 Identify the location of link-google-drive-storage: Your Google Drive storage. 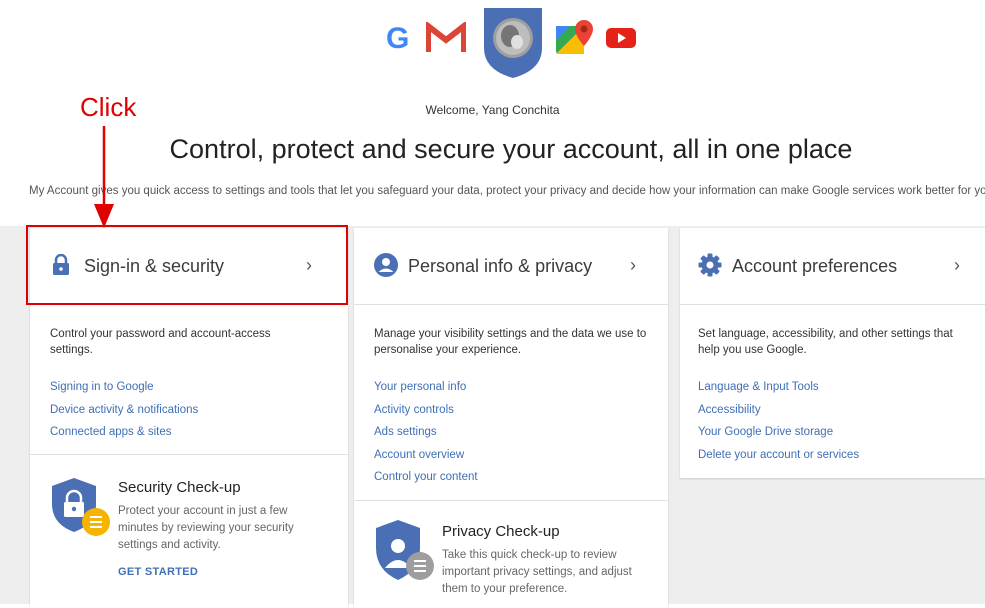
(778, 432).